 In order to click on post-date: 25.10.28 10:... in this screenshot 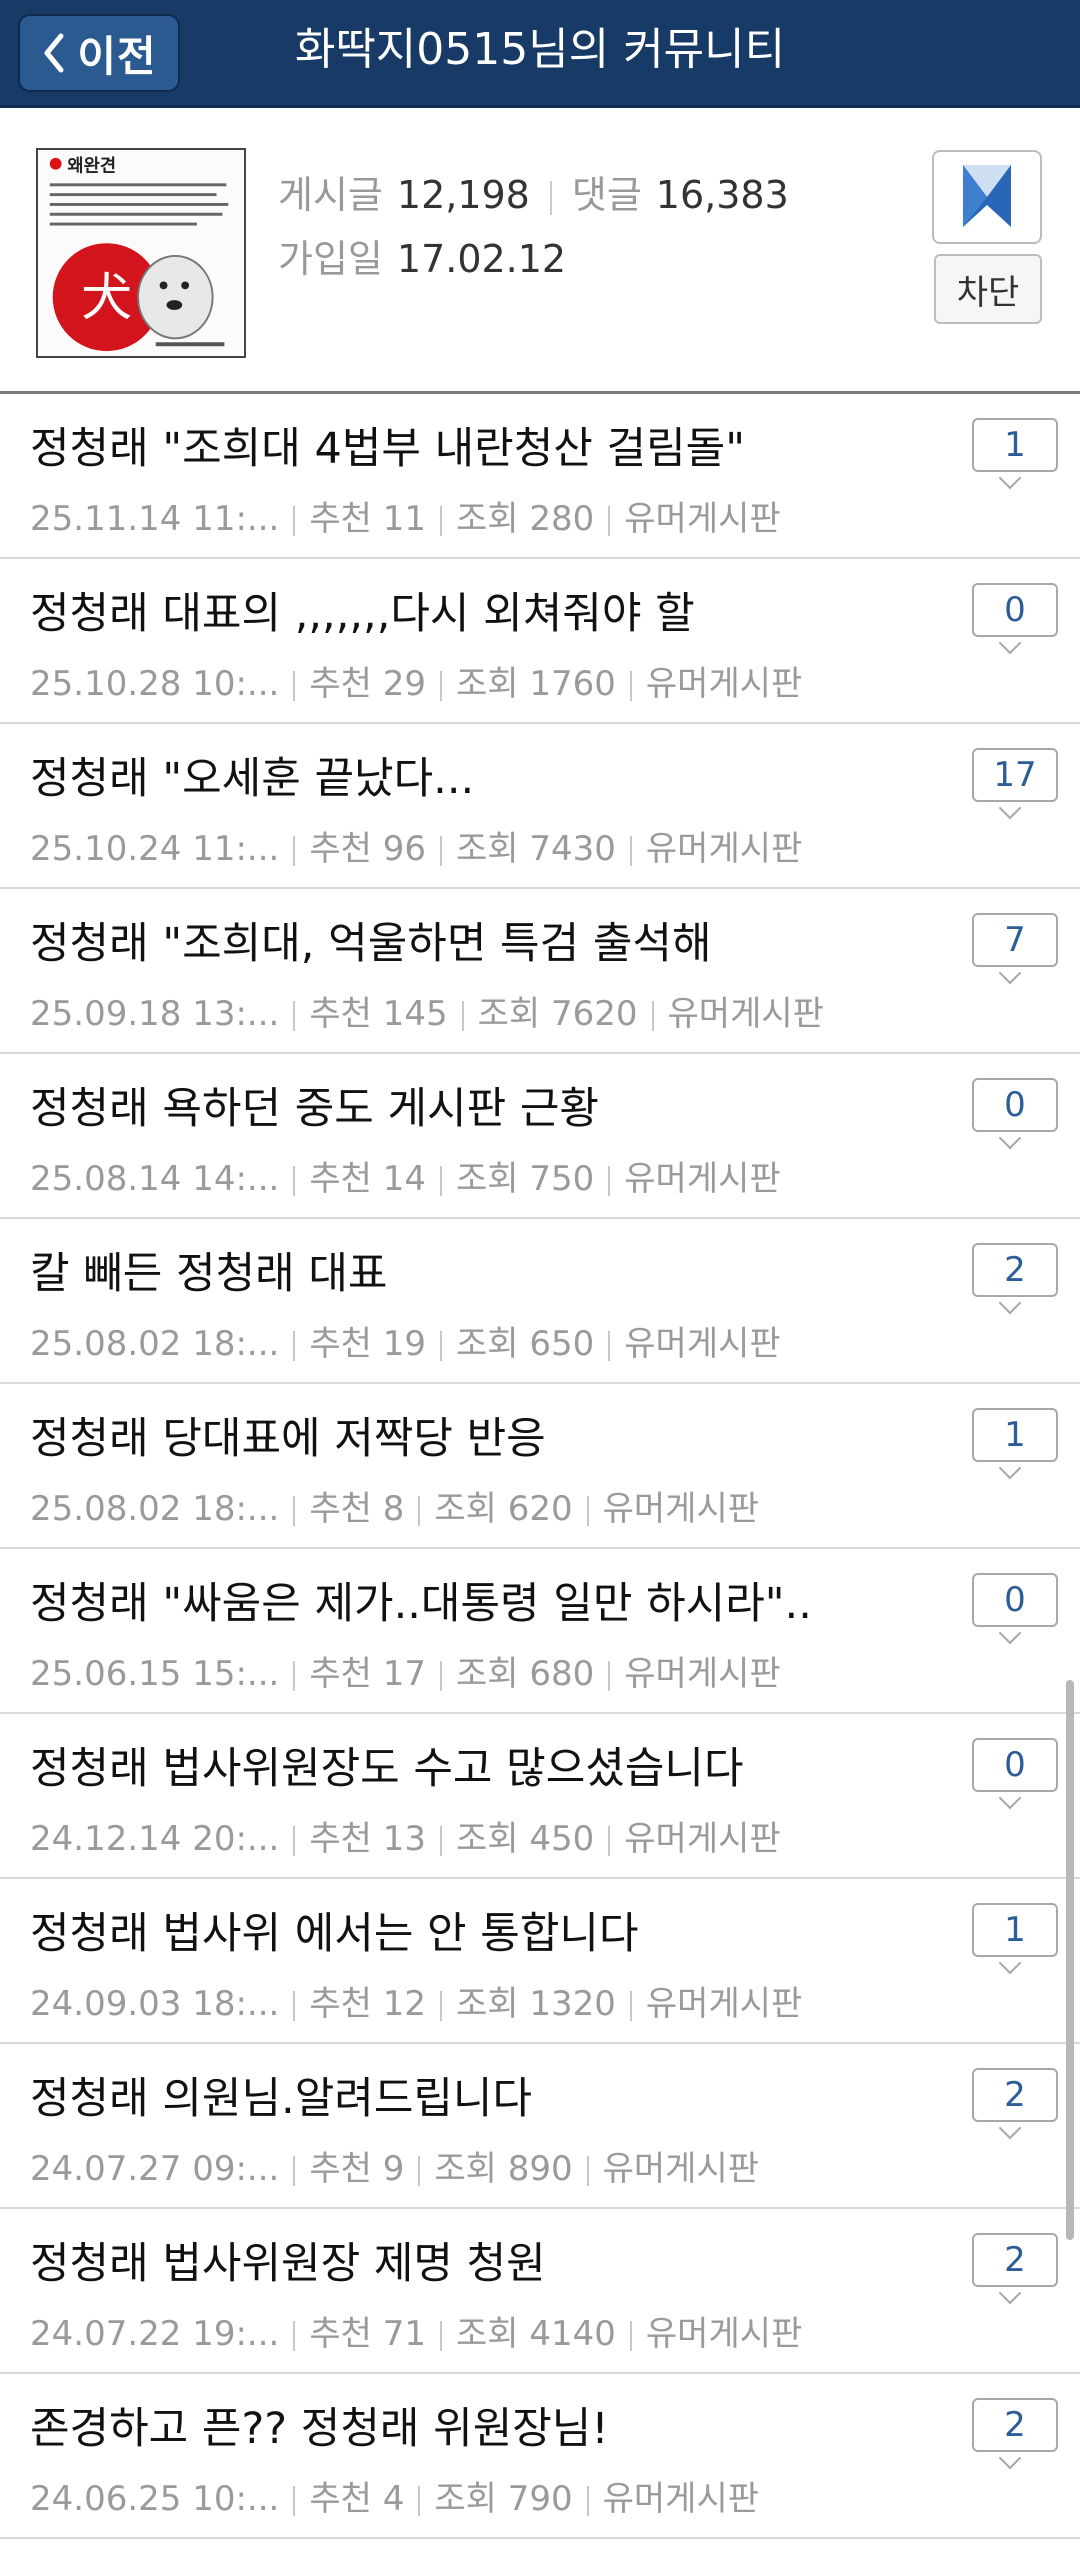, I will do `click(155, 684)`.